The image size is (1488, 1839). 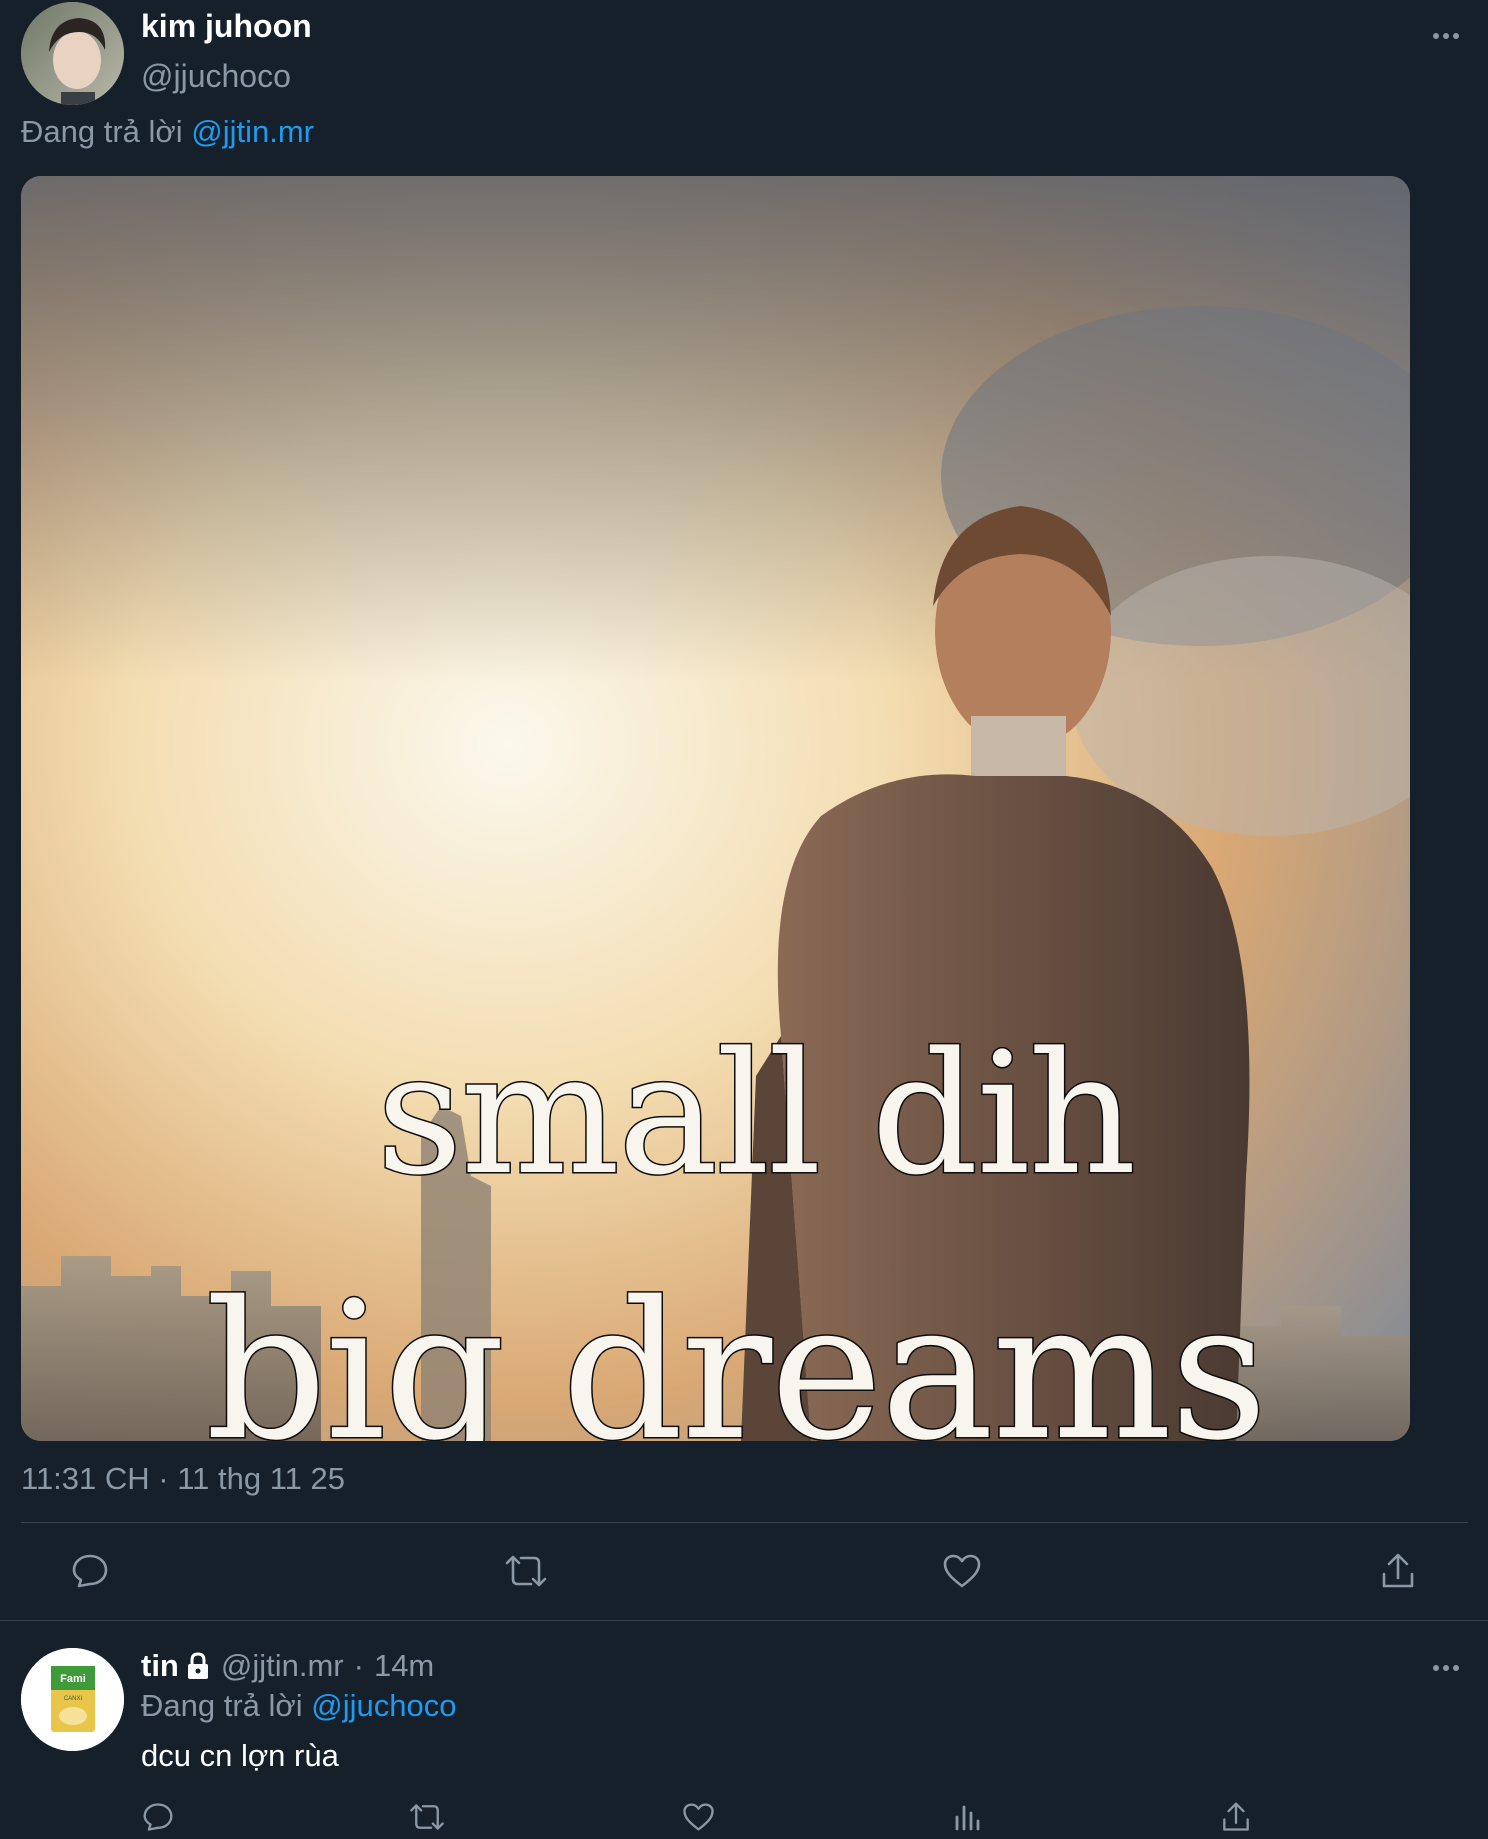 I want to click on avatar, so click(x=72, y=53).